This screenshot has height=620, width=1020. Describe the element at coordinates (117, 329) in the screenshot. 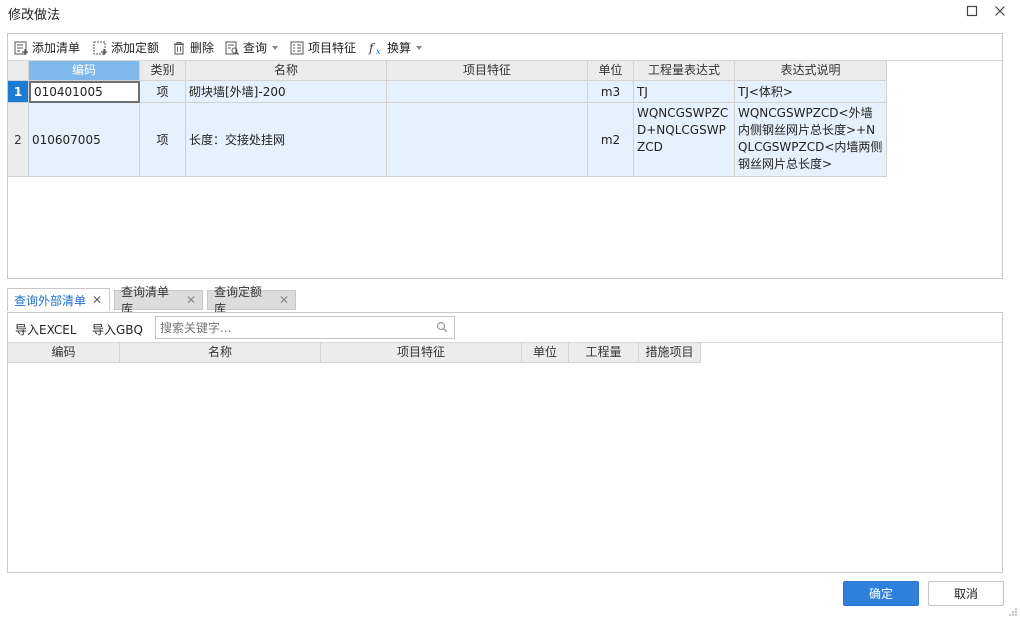

I see `import-gbq-button: 导入GBQ` at that location.